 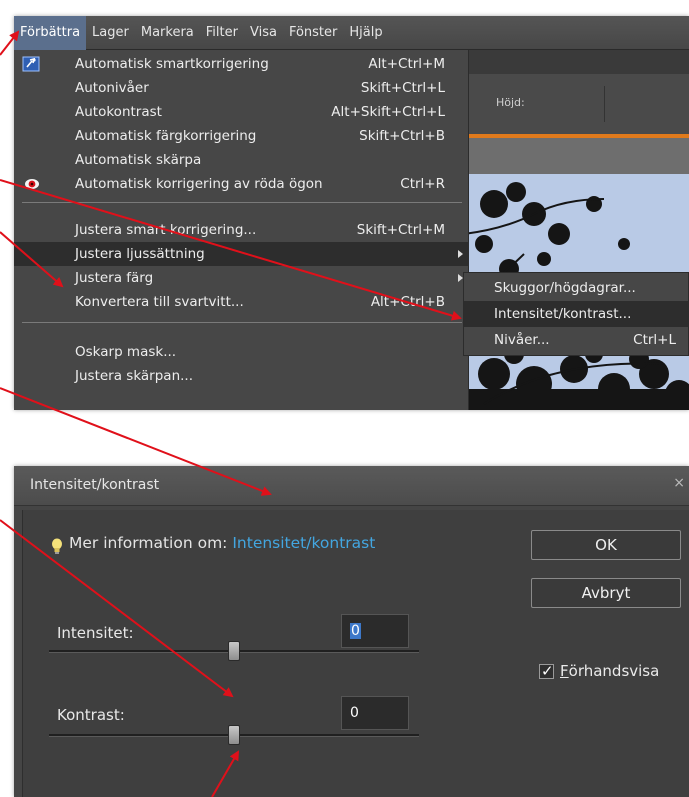 What do you see at coordinates (614, 671) in the screenshot?
I see `preview-label: örhandsvisa` at bounding box center [614, 671].